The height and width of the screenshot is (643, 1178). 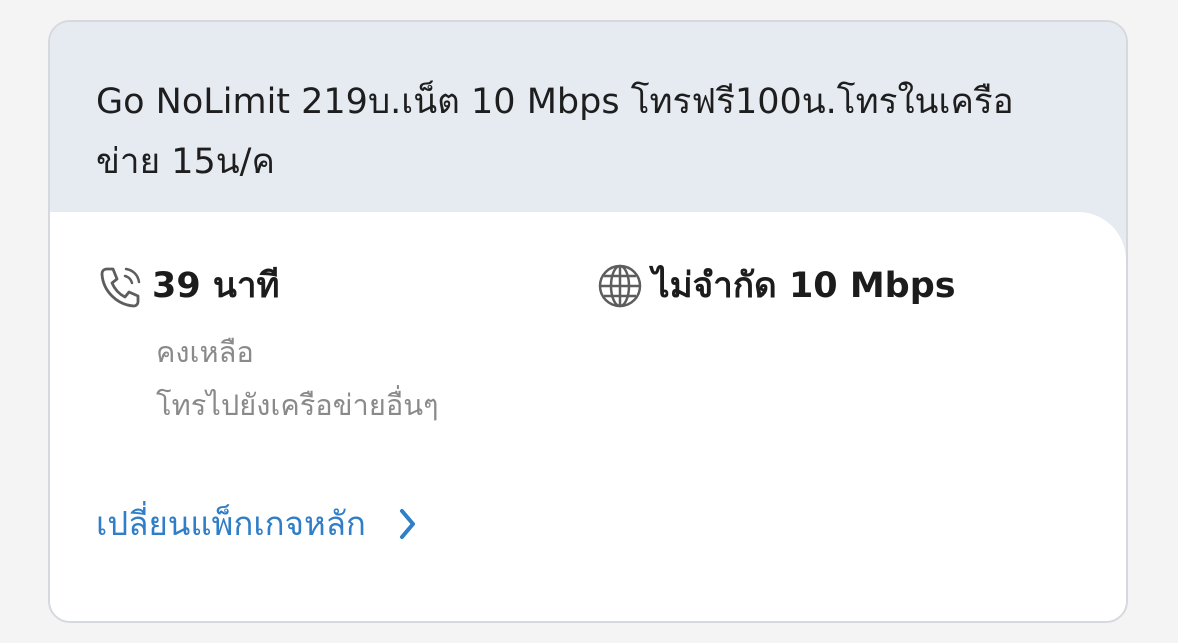 I want to click on phone-icon, so click(x=120, y=286).